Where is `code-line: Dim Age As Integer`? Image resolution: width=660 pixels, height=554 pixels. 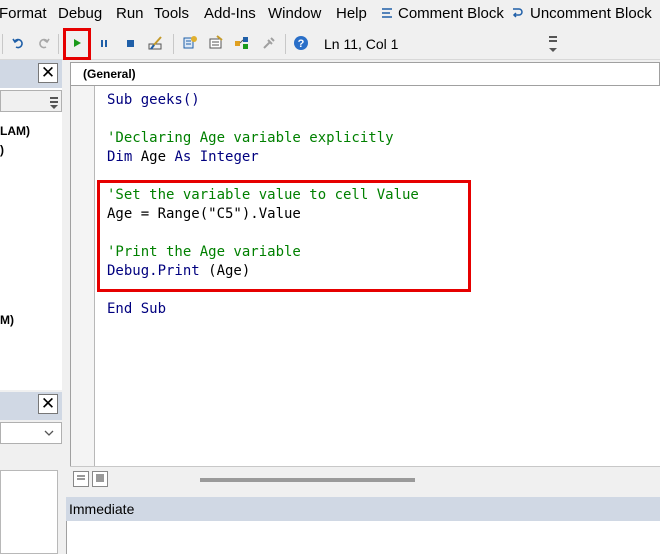
code-line: Dim Age As Integer is located at coordinates (183, 157).